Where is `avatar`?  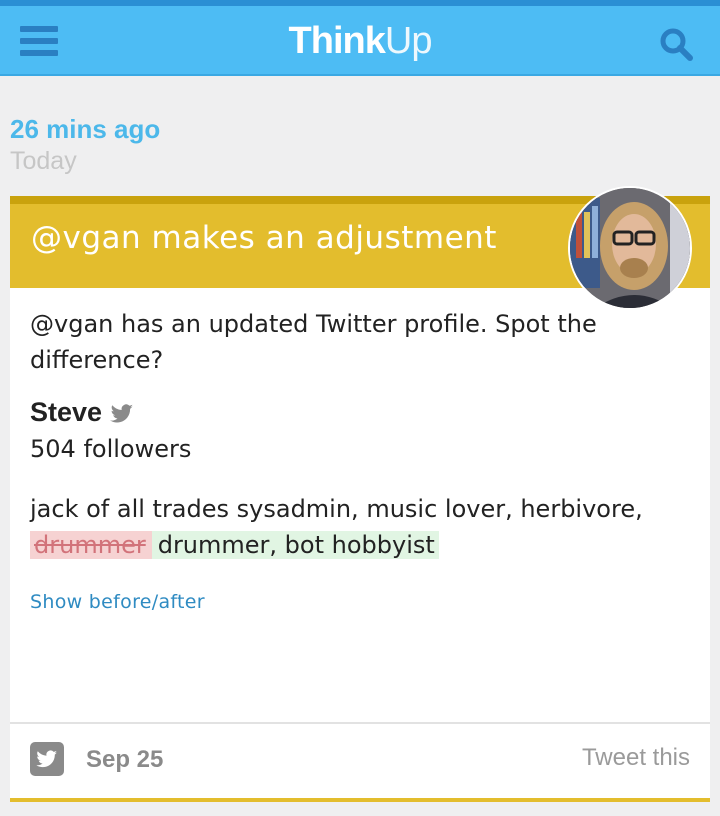
avatar is located at coordinates (630, 248).